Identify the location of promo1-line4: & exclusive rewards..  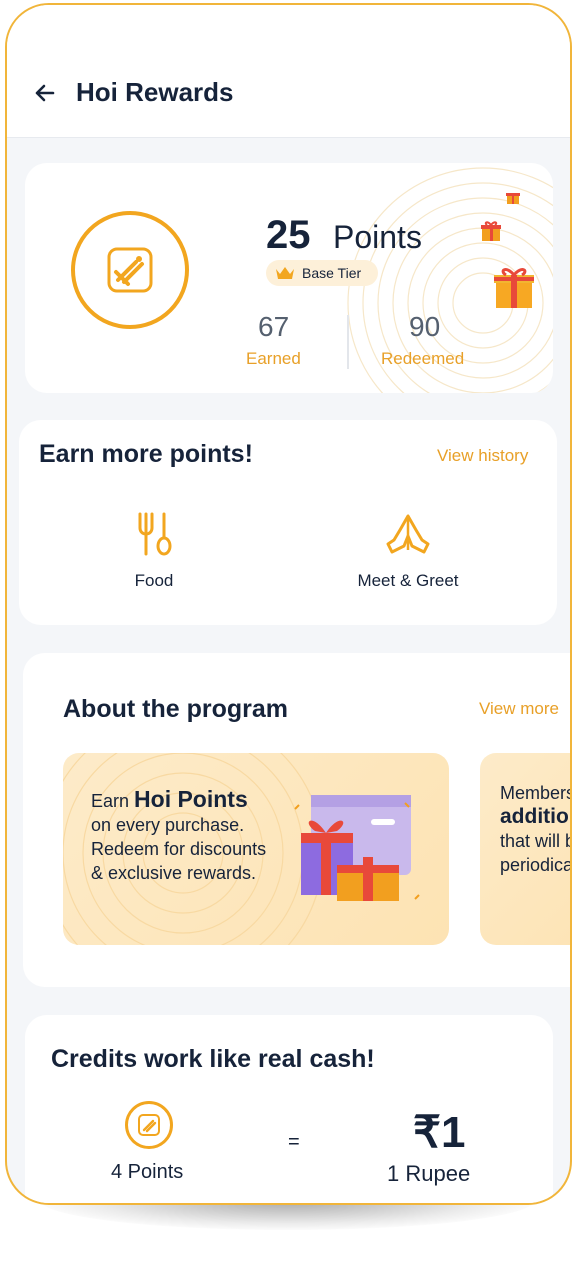
(174, 873).